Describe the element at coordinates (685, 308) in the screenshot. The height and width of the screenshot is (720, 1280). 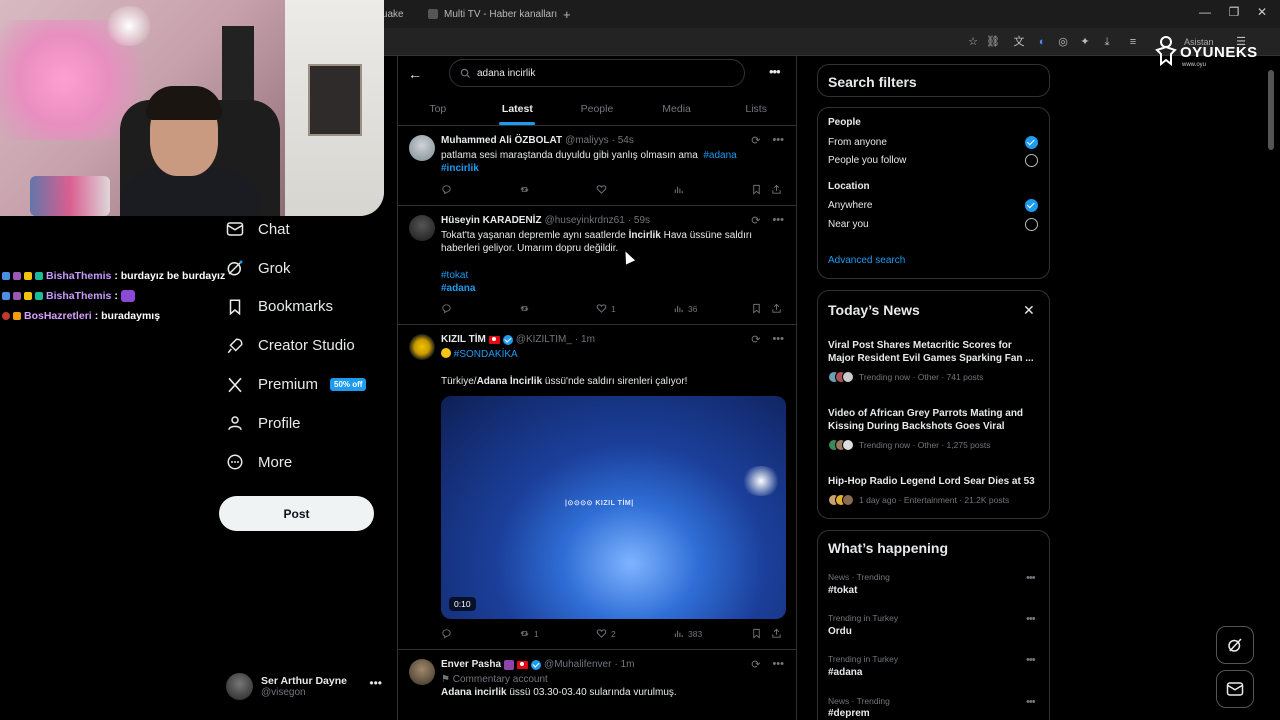
I see `views-button: 36` at that location.